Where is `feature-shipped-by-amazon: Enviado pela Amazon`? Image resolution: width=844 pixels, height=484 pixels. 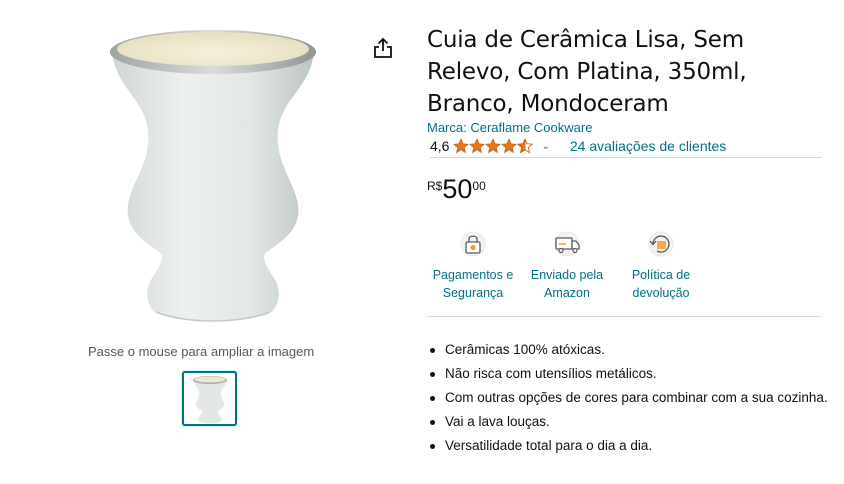
feature-shipped-by-amazon: Enviado pela Amazon is located at coordinates (567, 265).